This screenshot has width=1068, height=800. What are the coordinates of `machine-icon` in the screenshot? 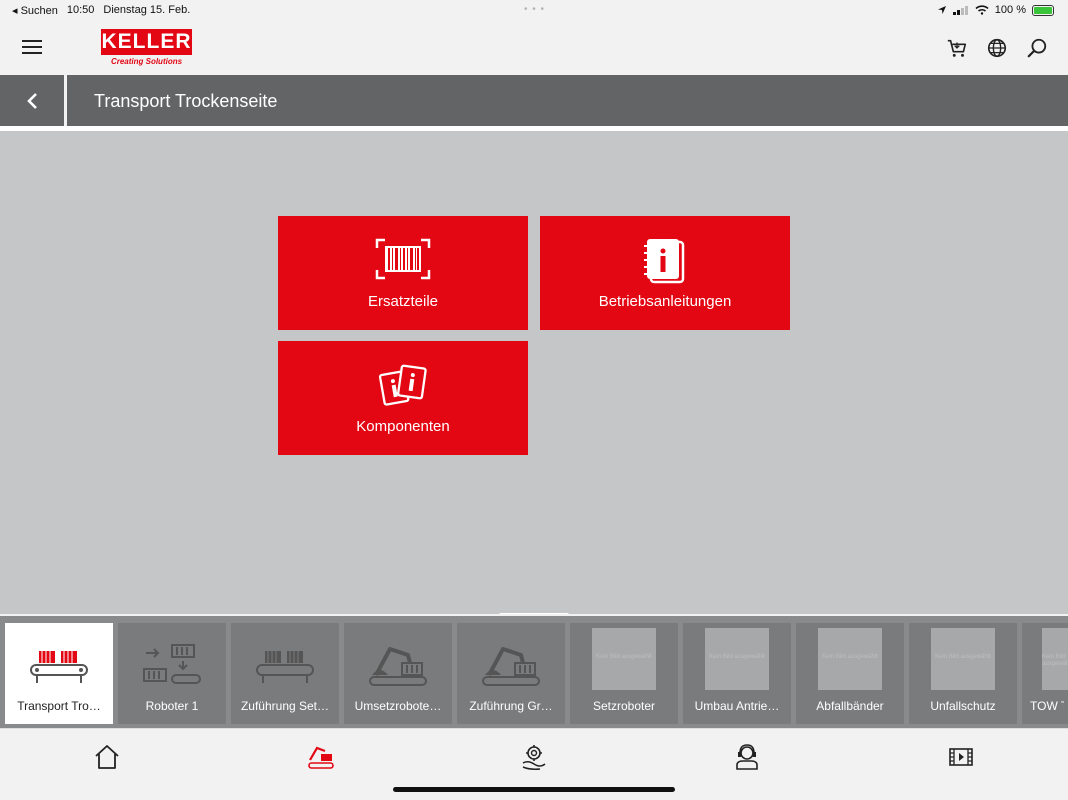 It's located at (321, 757).